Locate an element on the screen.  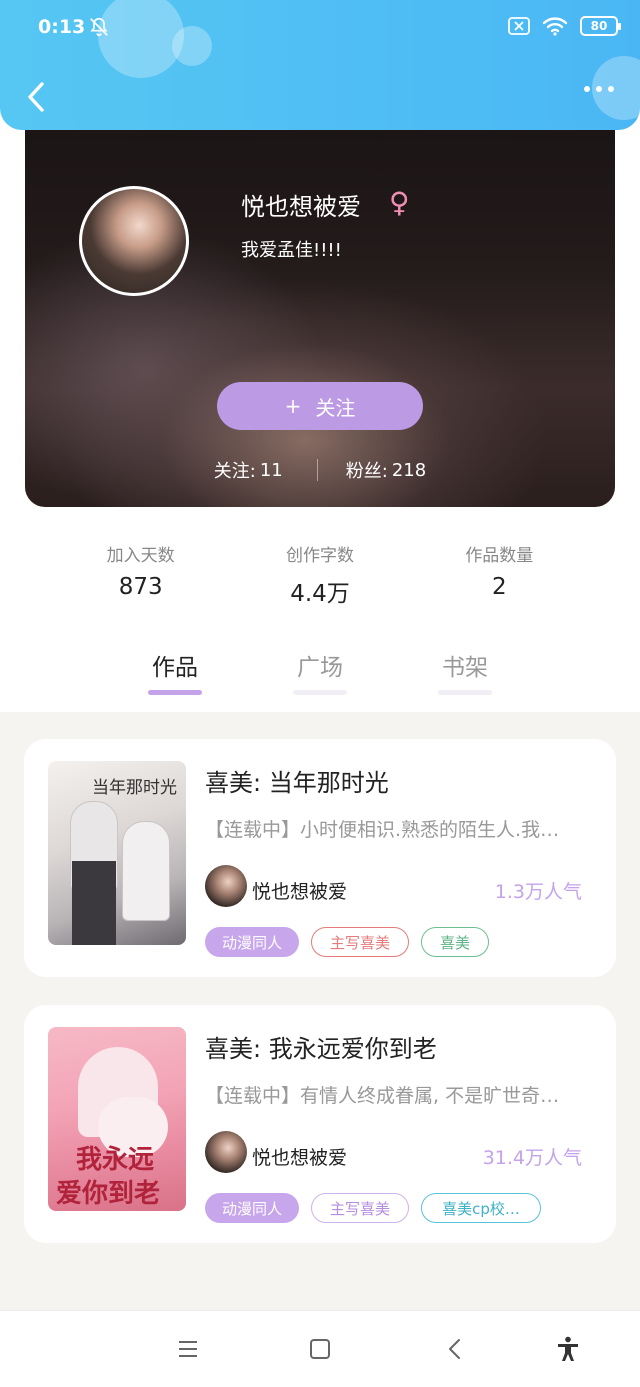
status-icons: 80 is located at coordinates (564, 26).